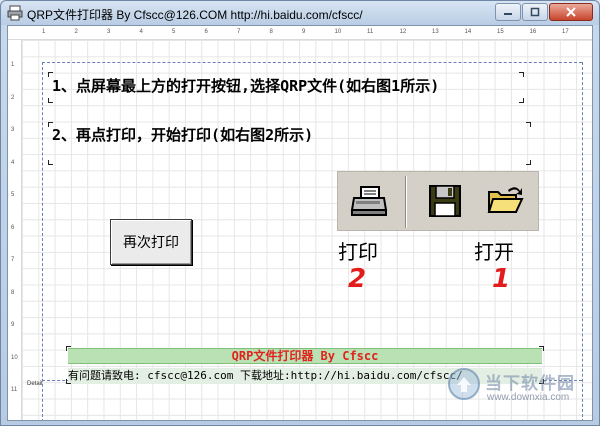  What do you see at coordinates (406, 202) in the screenshot?
I see `toolbar-separator` at bounding box center [406, 202].